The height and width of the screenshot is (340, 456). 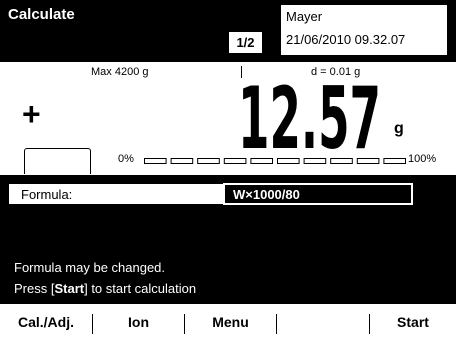 What do you see at coordinates (46, 322) in the screenshot?
I see `softkey-cal-adj: Cal./Adj.` at bounding box center [46, 322].